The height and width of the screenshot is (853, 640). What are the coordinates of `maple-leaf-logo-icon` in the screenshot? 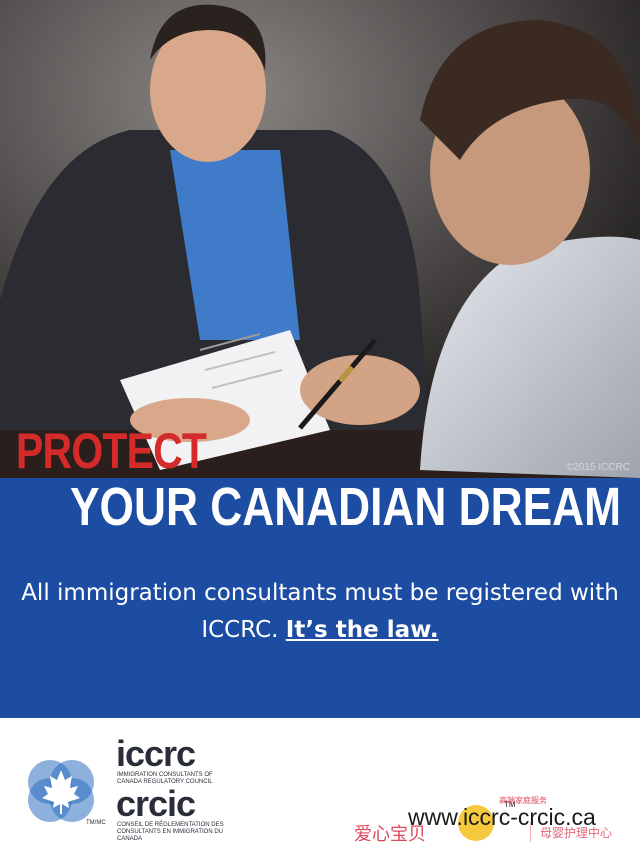 It's located at (61, 791).